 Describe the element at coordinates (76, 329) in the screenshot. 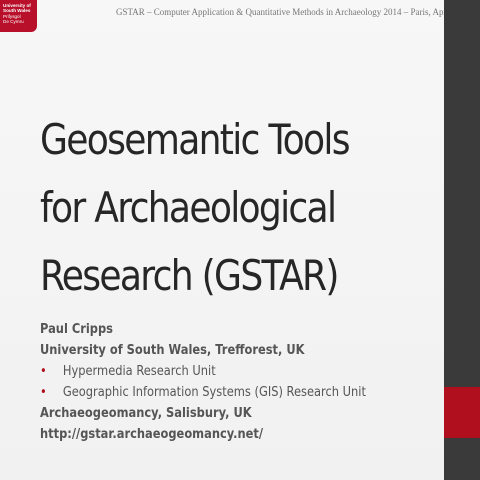

I see `author-name: Paul Cripps` at that location.